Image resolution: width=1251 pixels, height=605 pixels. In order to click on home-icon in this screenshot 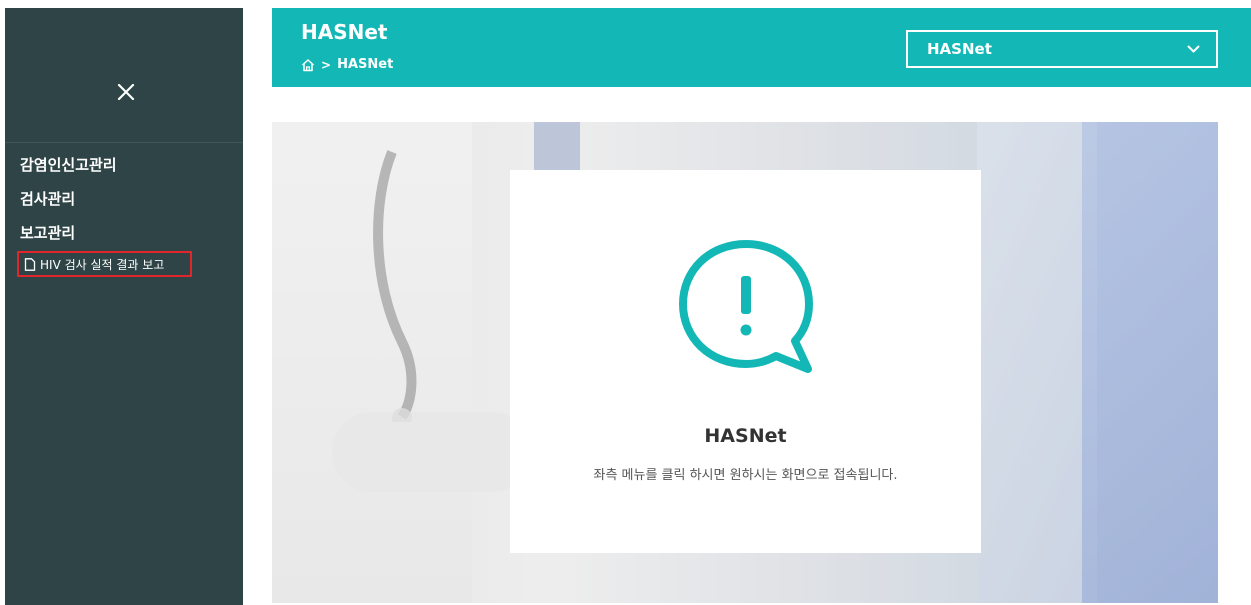, I will do `click(308, 65)`.